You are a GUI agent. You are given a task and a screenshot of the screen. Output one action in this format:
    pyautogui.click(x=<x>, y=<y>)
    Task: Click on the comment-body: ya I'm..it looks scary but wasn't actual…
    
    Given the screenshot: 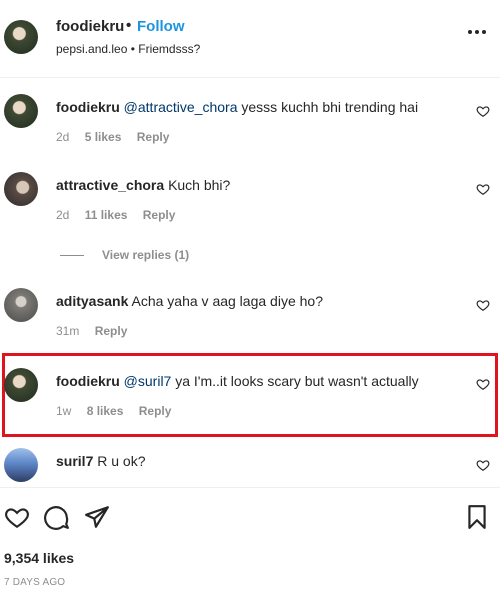 What is the action you would take?
    pyautogui.click(x=295, y=381)
    